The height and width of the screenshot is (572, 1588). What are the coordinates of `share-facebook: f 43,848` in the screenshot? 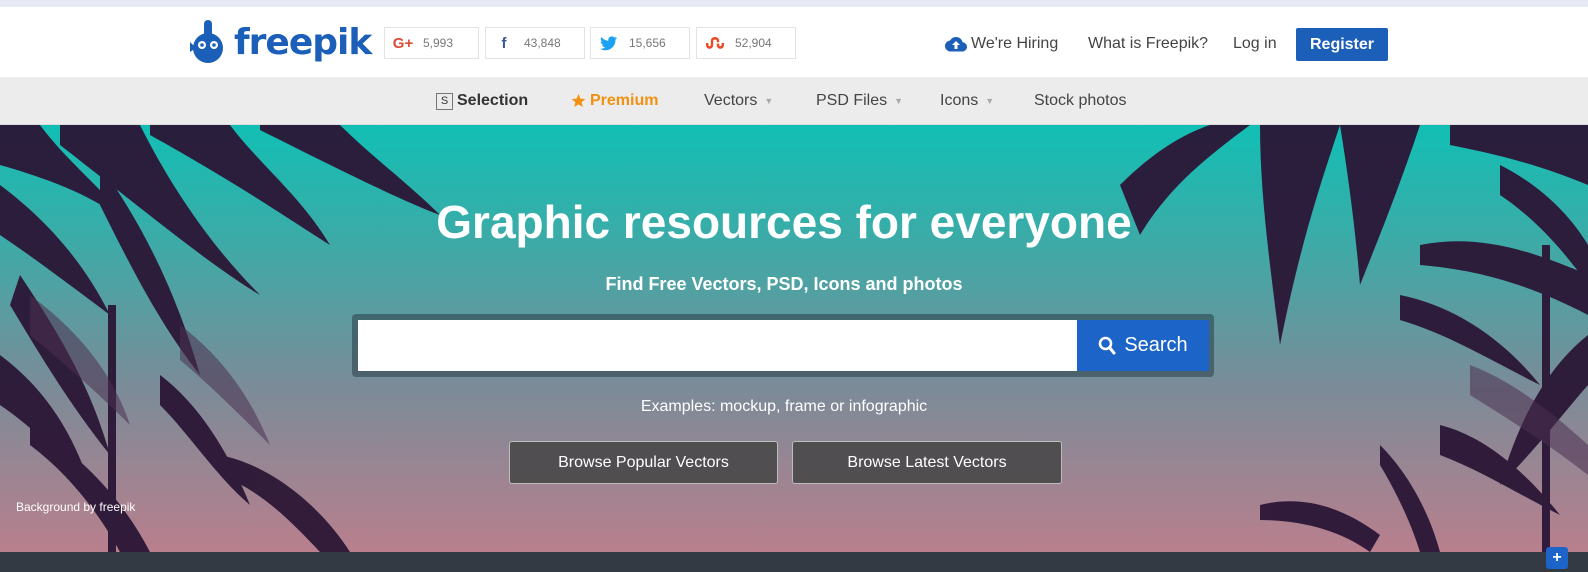 It's located at (535, 43).